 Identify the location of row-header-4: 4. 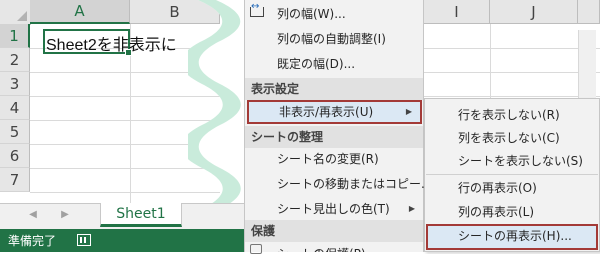
(15, 108).